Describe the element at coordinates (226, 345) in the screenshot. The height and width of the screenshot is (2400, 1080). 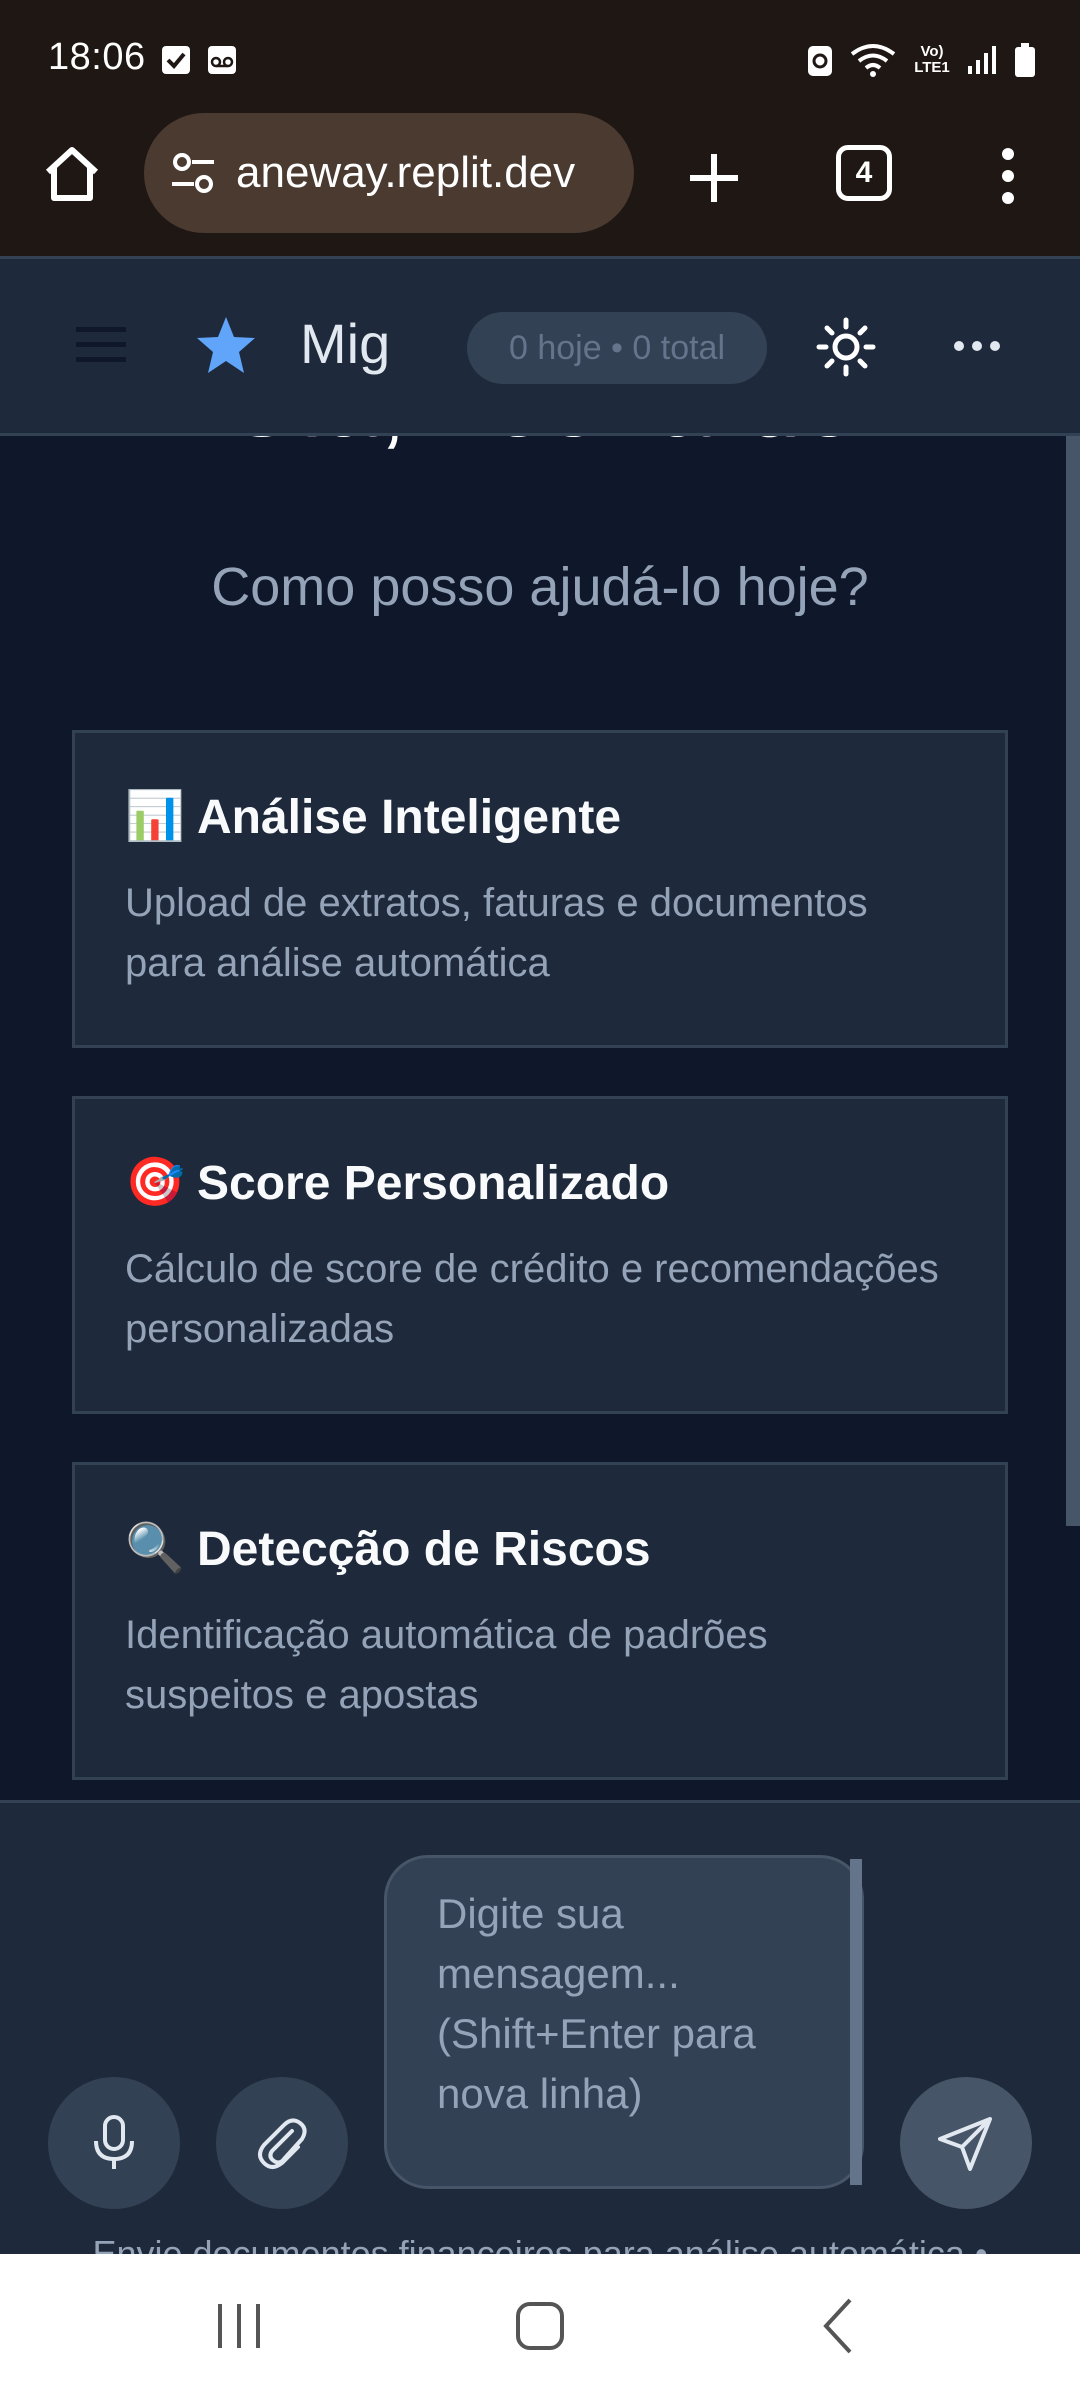
I see `star-icon` at that location.